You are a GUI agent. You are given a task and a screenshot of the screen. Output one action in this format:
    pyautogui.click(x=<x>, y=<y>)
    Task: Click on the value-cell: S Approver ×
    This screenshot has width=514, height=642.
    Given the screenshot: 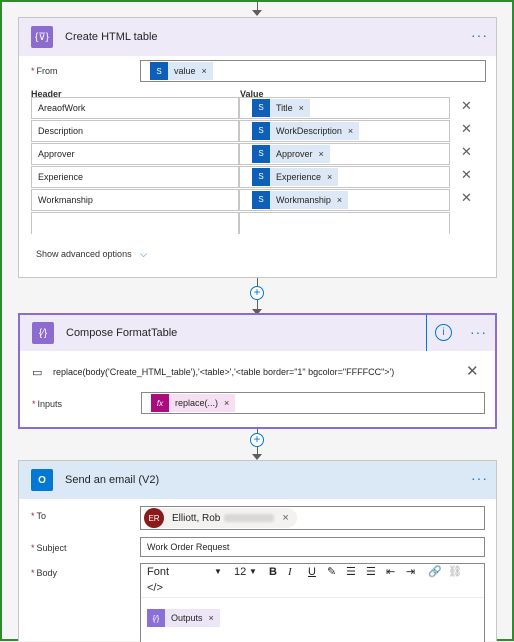 What is the action you would take?
    pyautogui.click(x=344, y=154)
    